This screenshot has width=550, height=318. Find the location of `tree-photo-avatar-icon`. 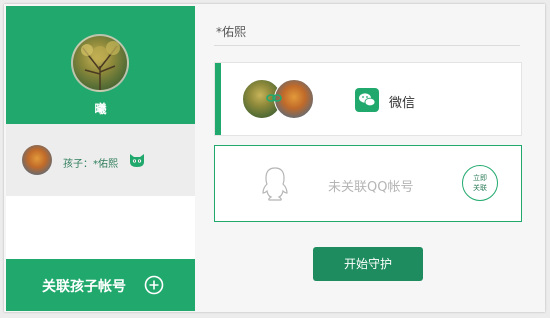

tree-photo-avatar-icon is located at coordinates (100, 65).